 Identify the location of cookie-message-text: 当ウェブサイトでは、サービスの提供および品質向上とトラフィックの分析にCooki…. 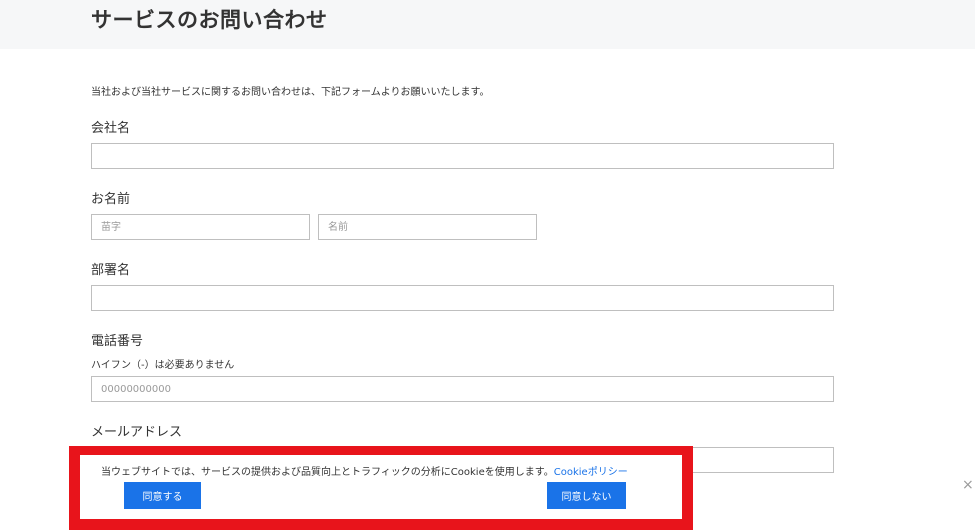
(327, 472).